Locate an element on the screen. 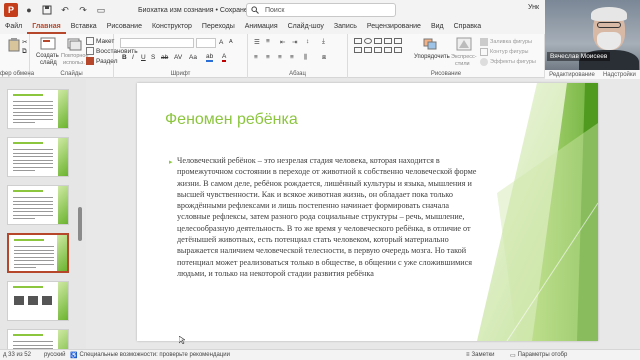 The width and height of the screenshot is (640, 360). shape-outline-icon is located at coordinates (484, 52).